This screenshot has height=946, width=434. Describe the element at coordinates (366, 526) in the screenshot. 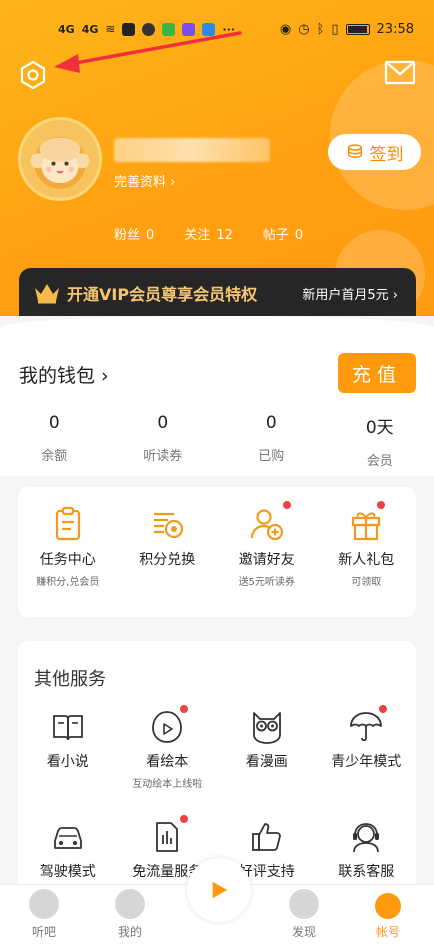

I see `gift-icon` at that location.